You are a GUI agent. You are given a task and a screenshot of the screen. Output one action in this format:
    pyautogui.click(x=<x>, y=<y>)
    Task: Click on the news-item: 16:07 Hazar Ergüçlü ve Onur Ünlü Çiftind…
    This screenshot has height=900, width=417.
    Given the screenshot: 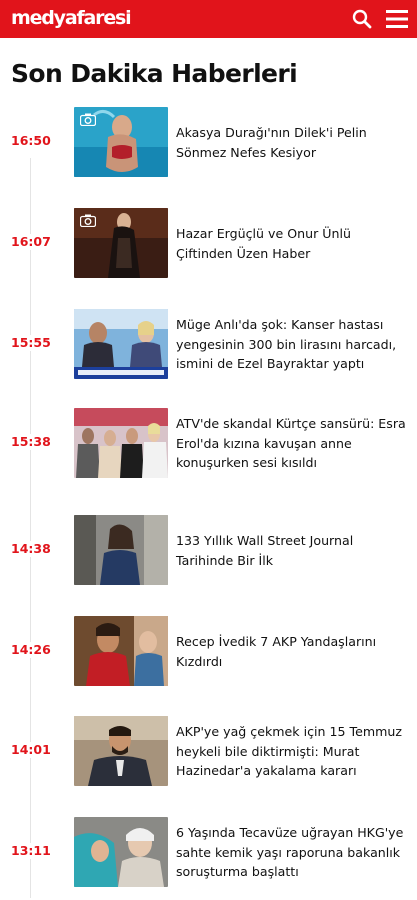 What is the action you would take?
    pyautogui.click(x=208, y=244)
    